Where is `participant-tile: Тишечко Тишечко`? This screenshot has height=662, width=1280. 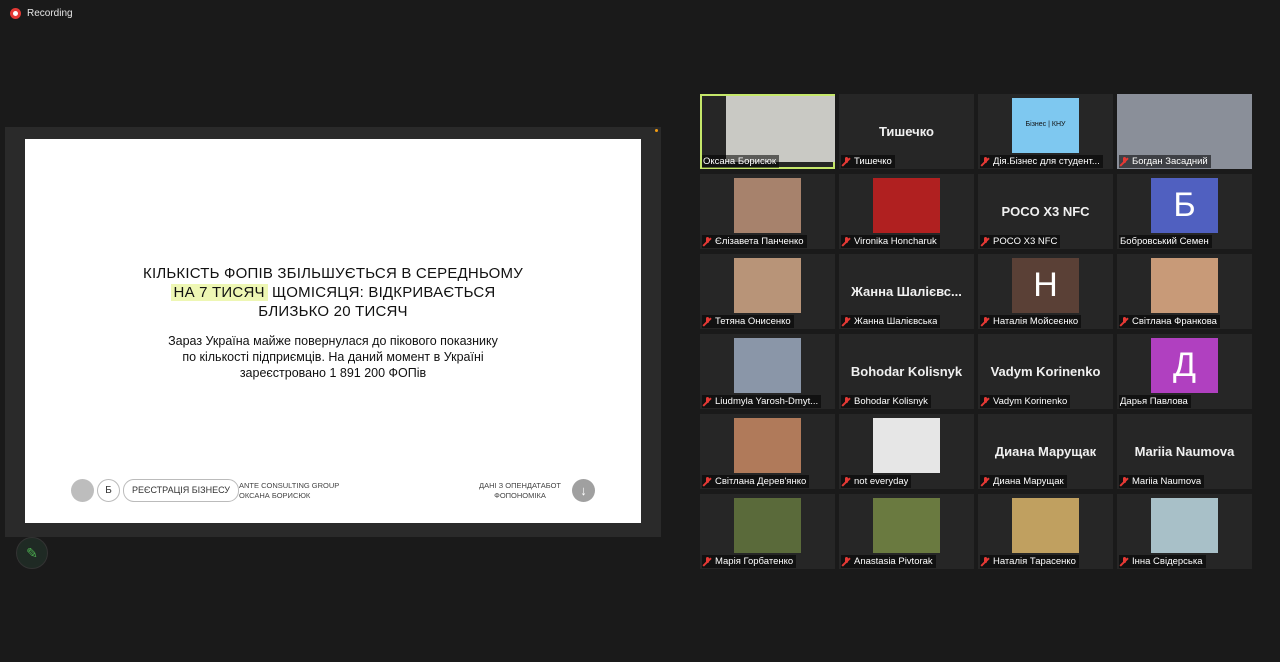
participant-tile: Тишечко Тишечко is located at coordinates (906, 131).